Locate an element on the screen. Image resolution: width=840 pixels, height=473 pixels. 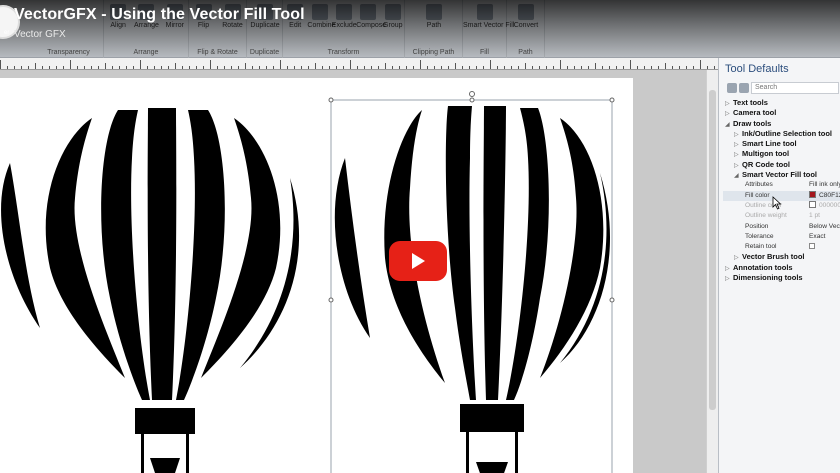
property-value-text: Below Vector is located at coordinates (824, 226).